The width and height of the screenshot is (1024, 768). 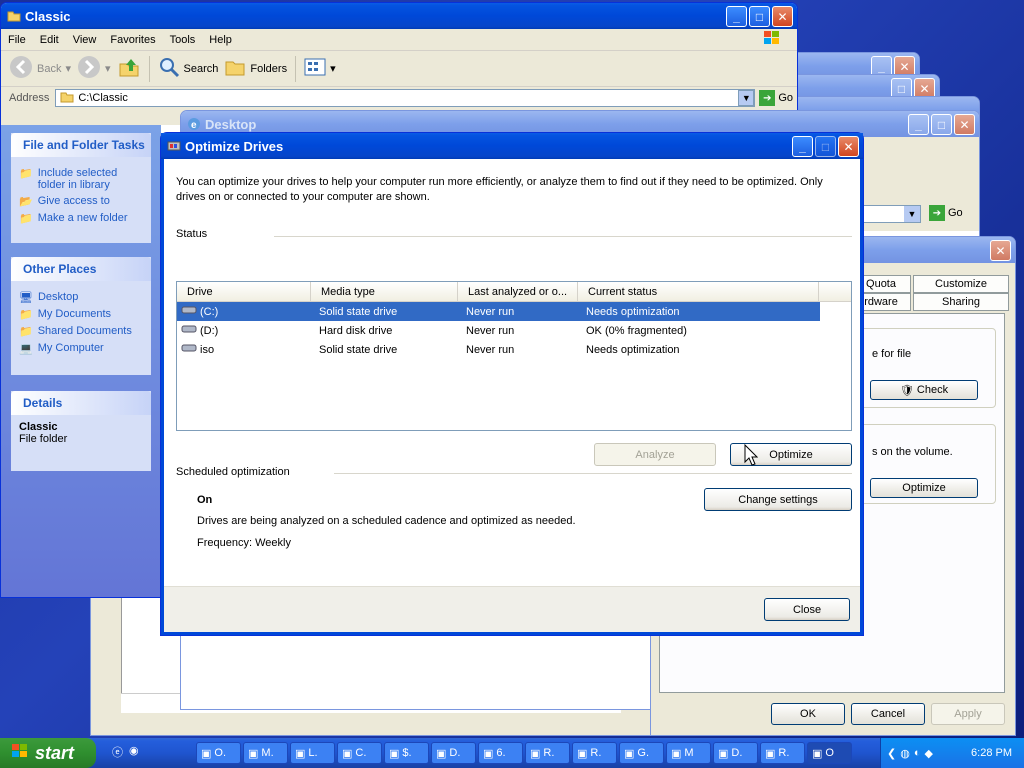 What do you see at coordinates (968, 714) in the screenshot?
I see `apply-button: Apply` at bounding box center [968, 714].